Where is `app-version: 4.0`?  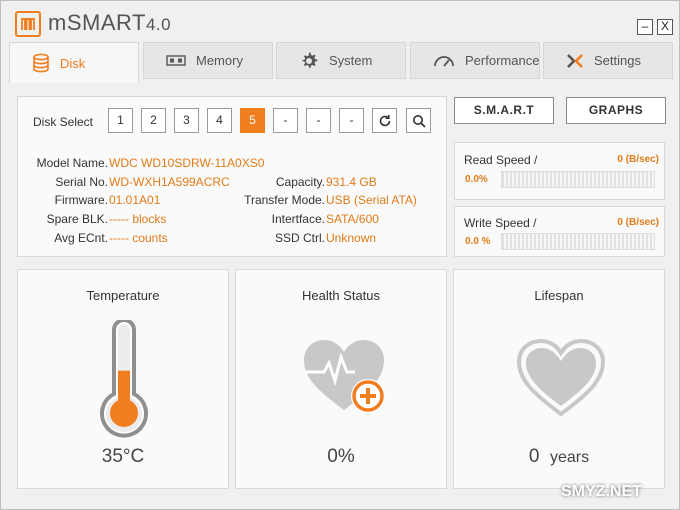 app-version: 4.0 is located at coordinates (158, 24).